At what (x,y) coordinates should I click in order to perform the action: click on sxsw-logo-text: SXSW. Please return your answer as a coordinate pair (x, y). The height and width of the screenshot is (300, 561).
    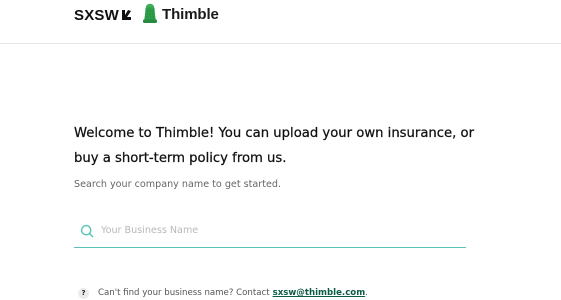
    Looking at the image, I should click on (96, 15).